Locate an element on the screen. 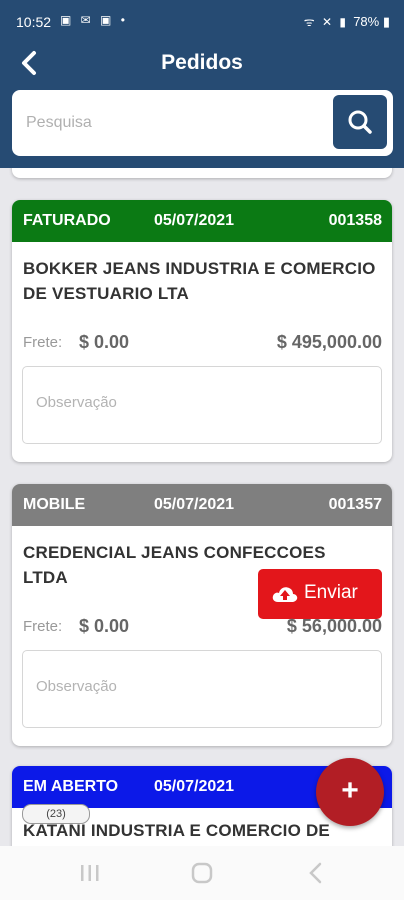 The image size is (404, 900). search-box is located at coordinates (202, 123).